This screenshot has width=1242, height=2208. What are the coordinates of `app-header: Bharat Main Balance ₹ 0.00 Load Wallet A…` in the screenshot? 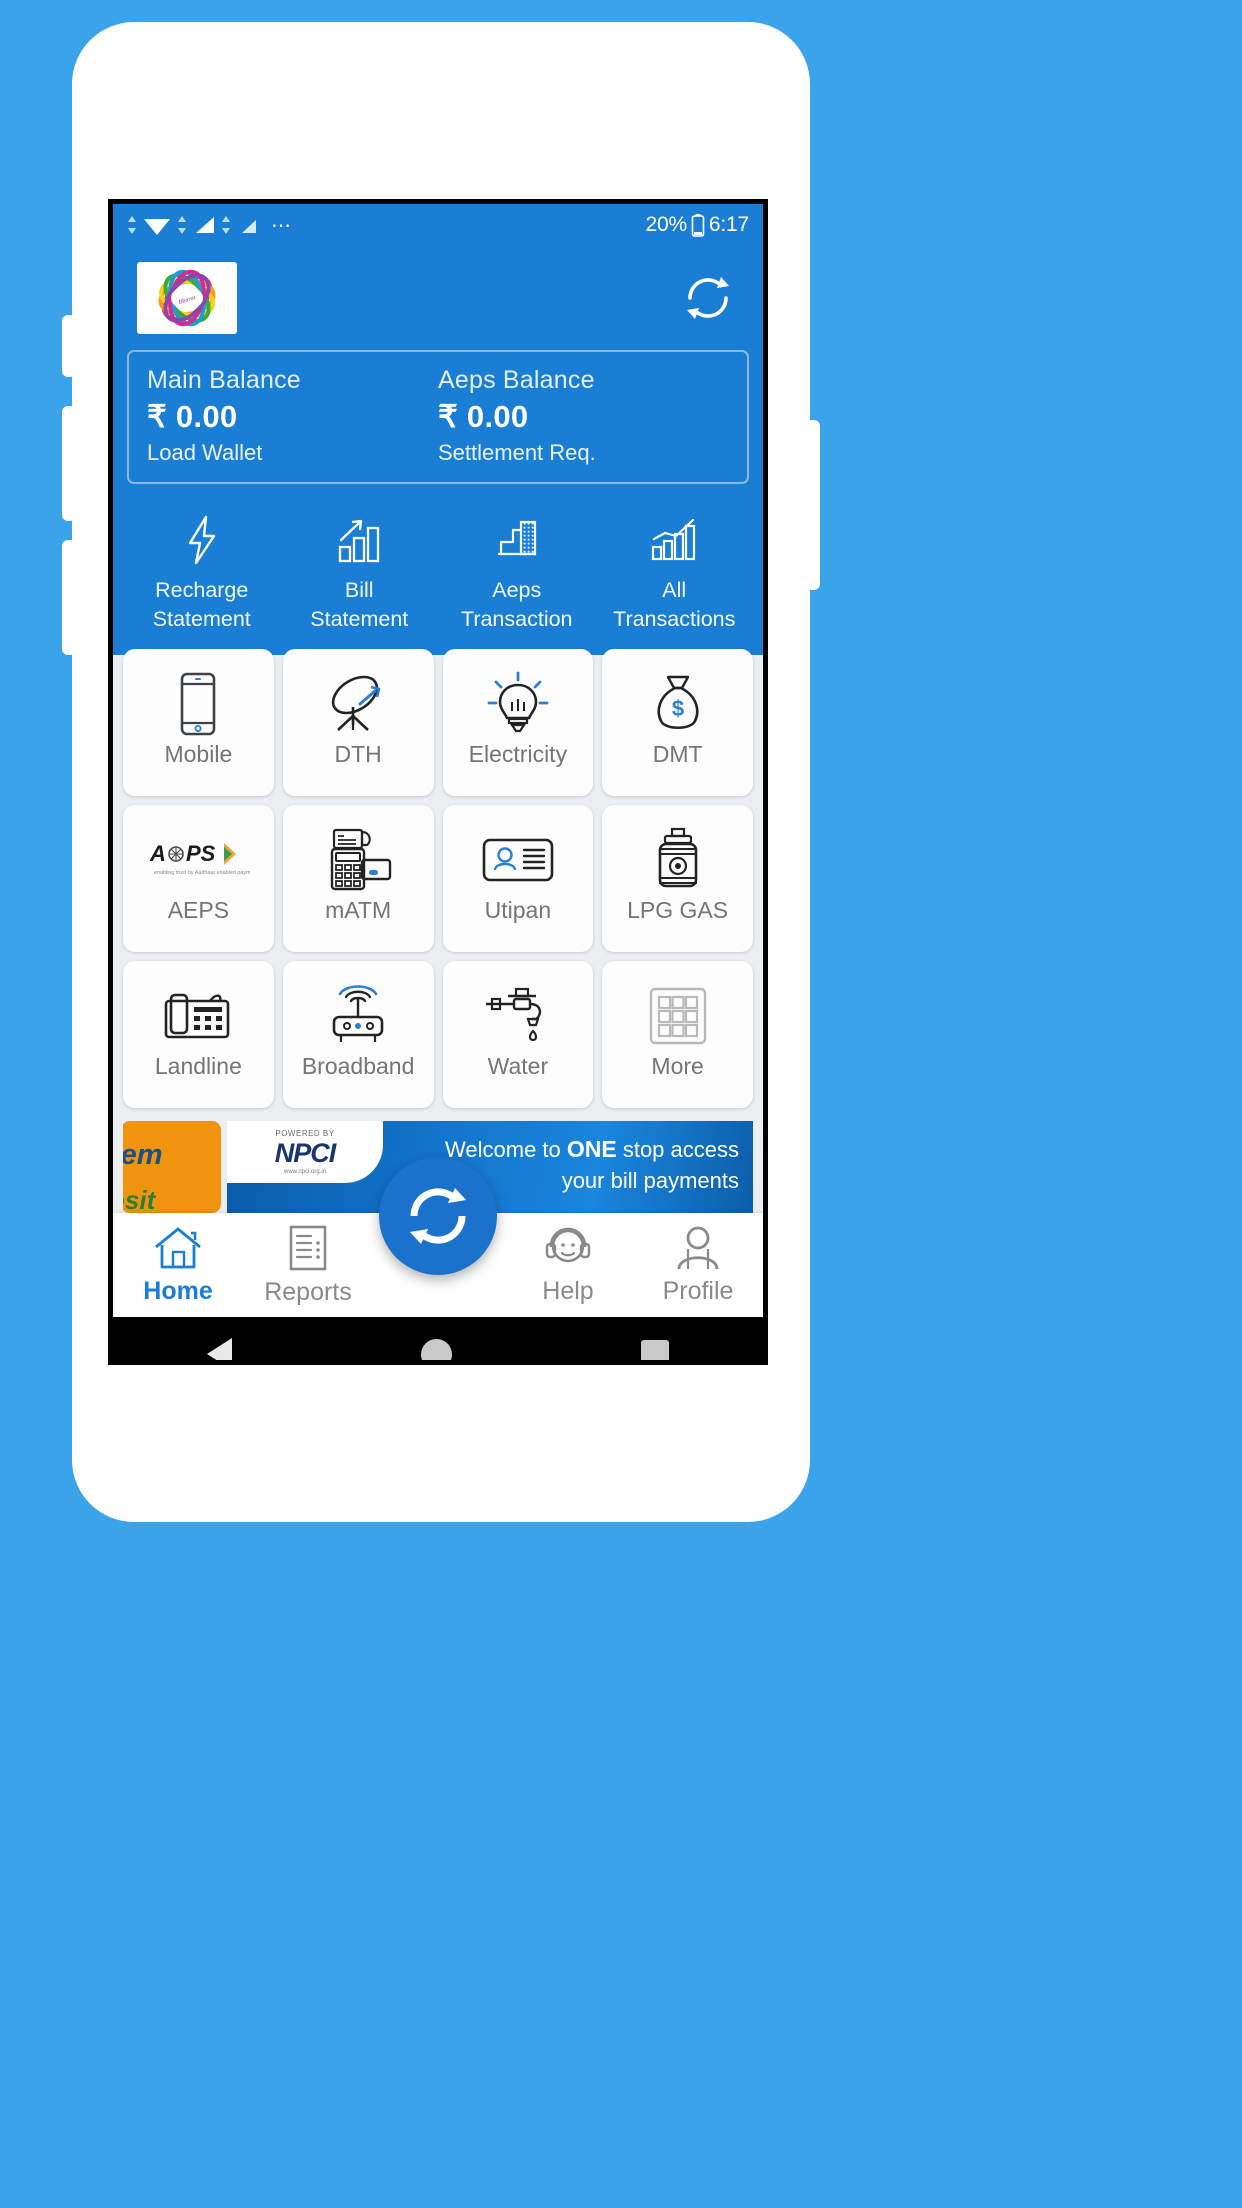 It's located at (438, 451).